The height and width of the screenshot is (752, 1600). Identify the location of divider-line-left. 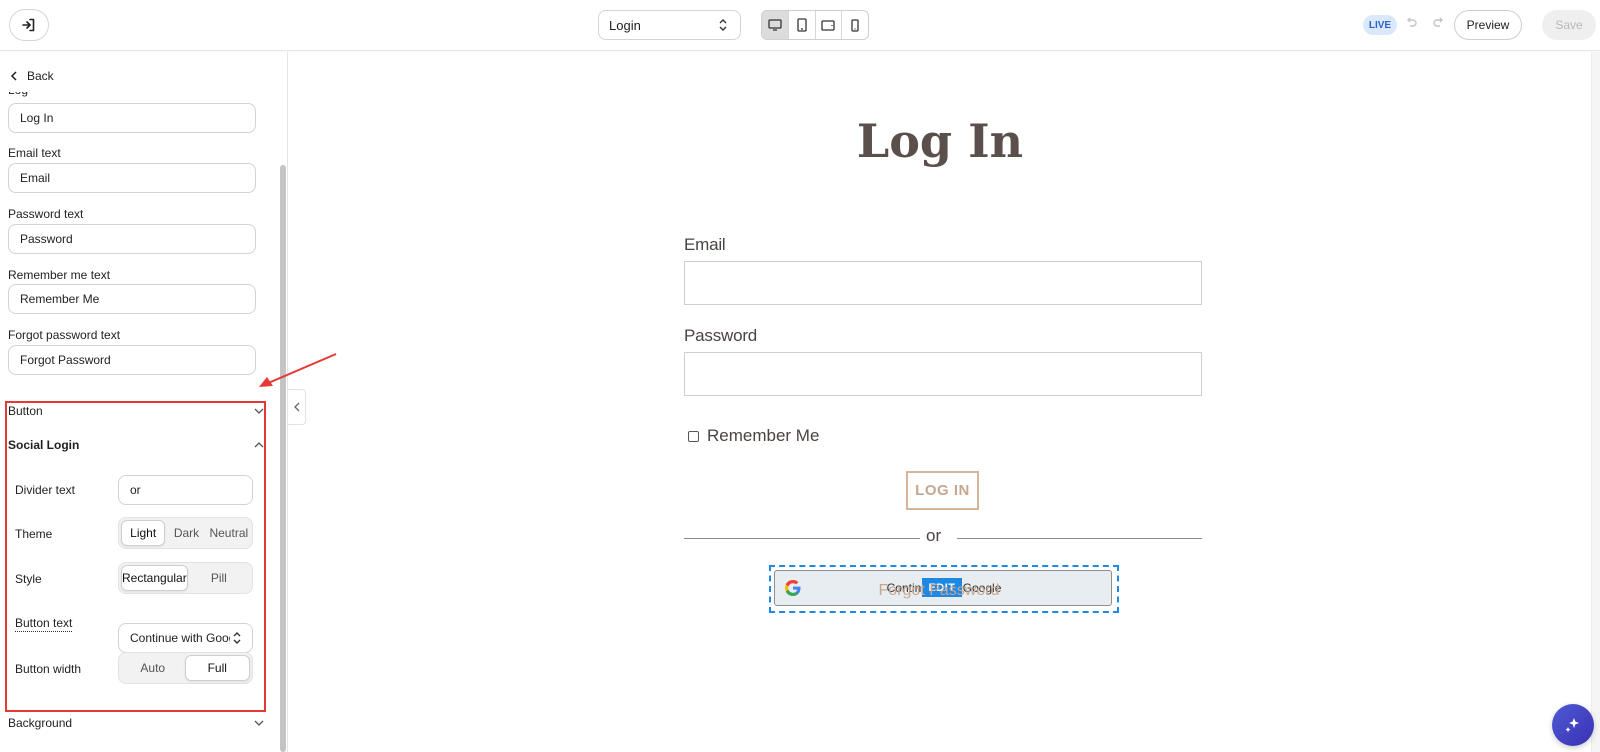
(802, 538).